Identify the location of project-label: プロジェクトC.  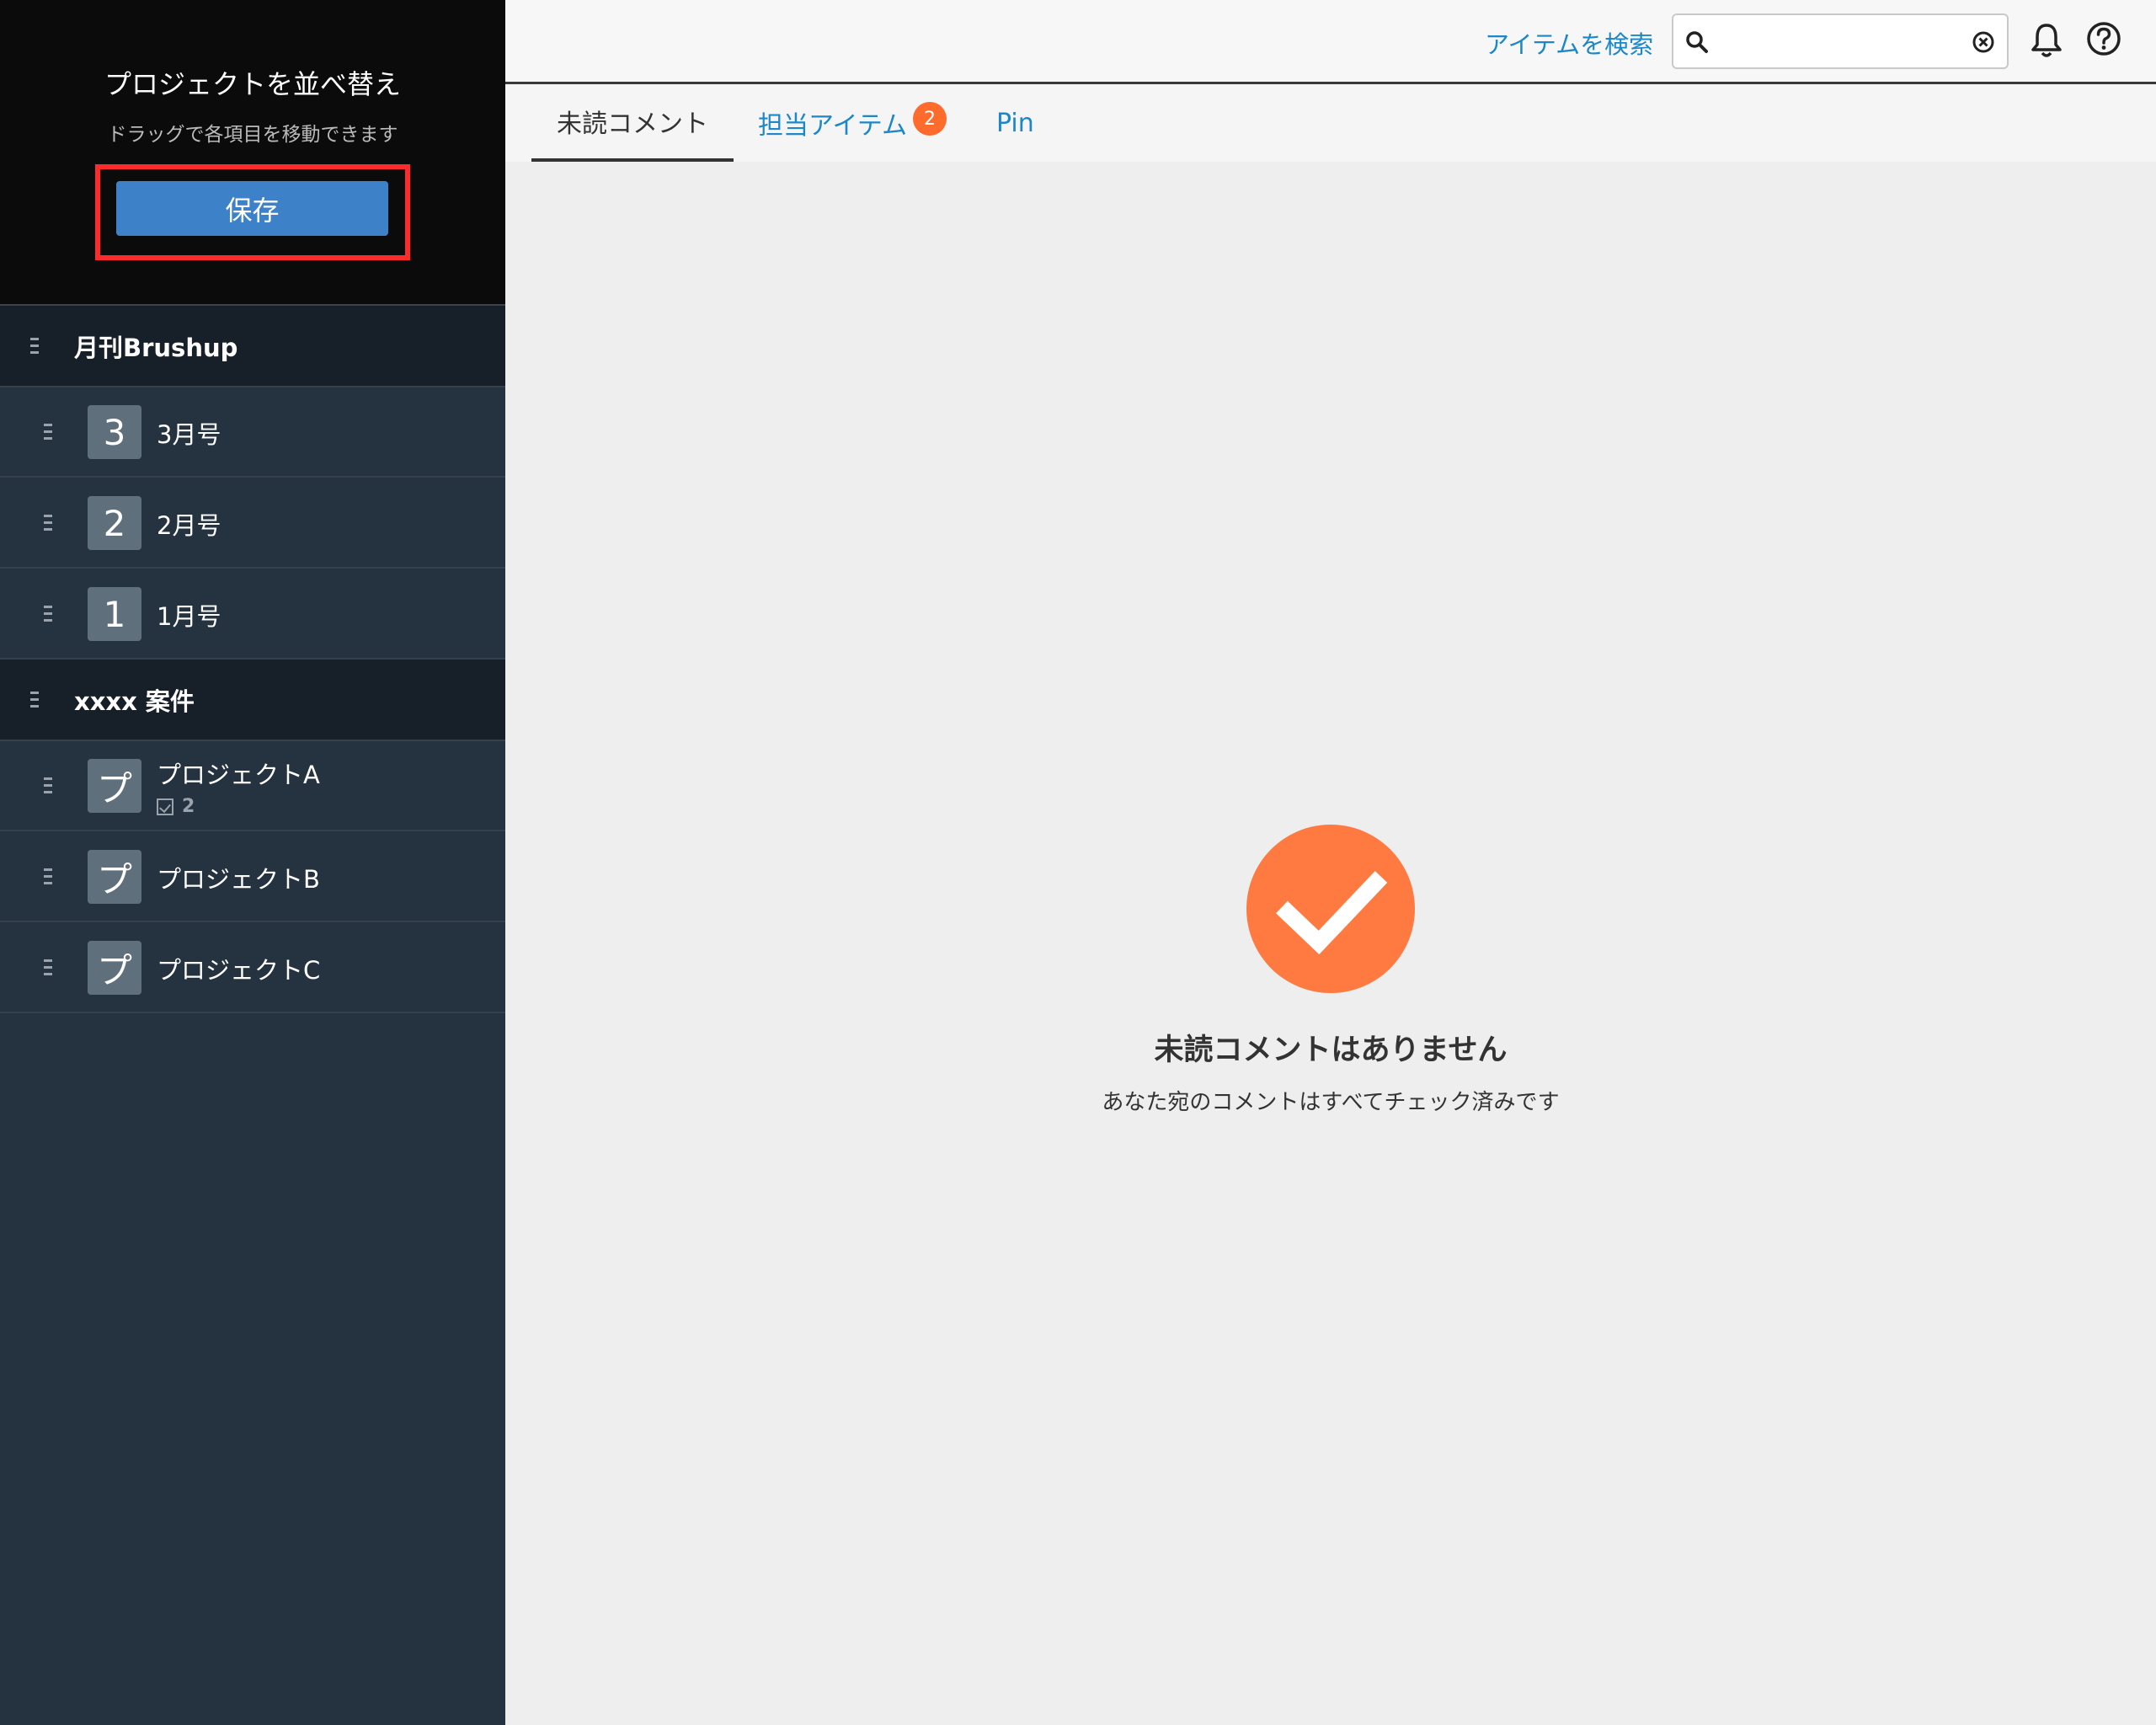
(239, 970).